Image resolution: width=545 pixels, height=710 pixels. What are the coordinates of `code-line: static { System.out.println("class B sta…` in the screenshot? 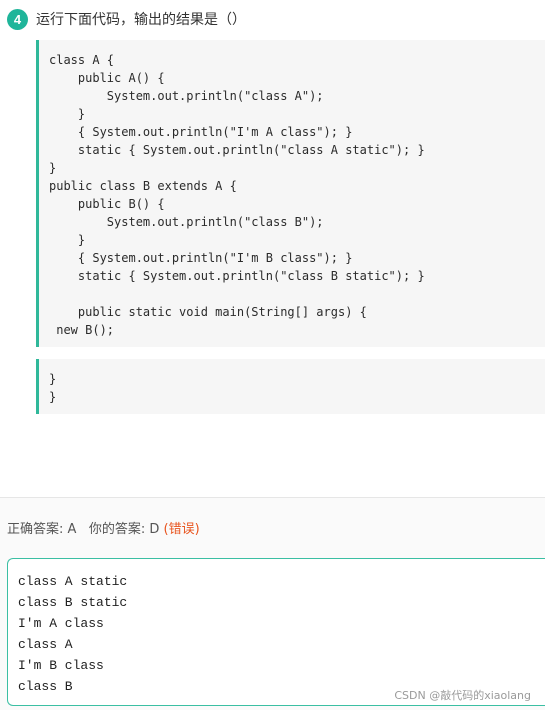 It's located at (237, 276).